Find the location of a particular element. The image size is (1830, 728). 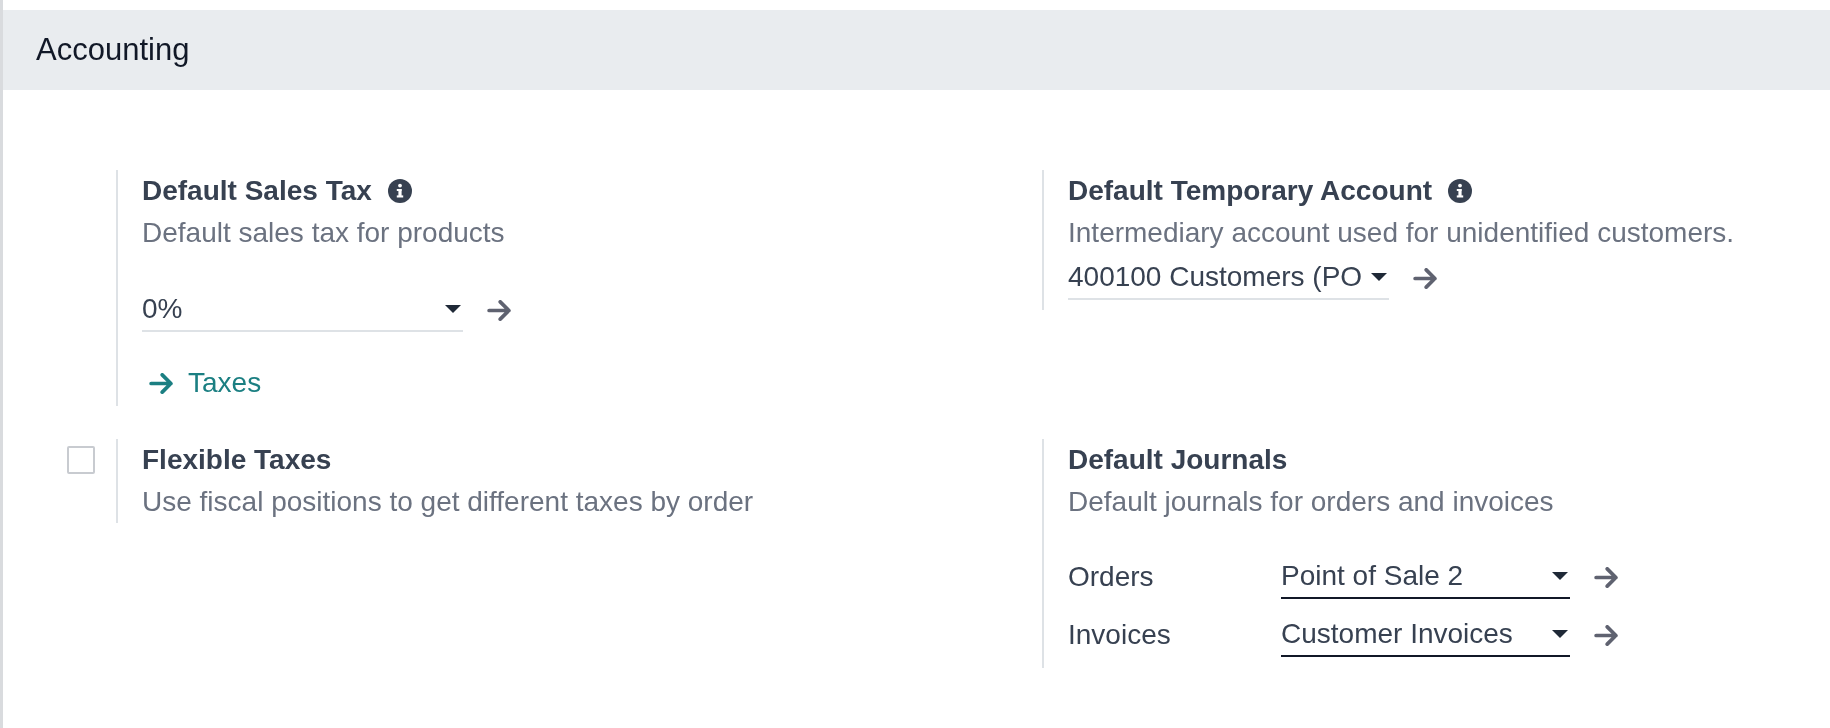

section-title: Accounting is located at coordinates (113, 50).